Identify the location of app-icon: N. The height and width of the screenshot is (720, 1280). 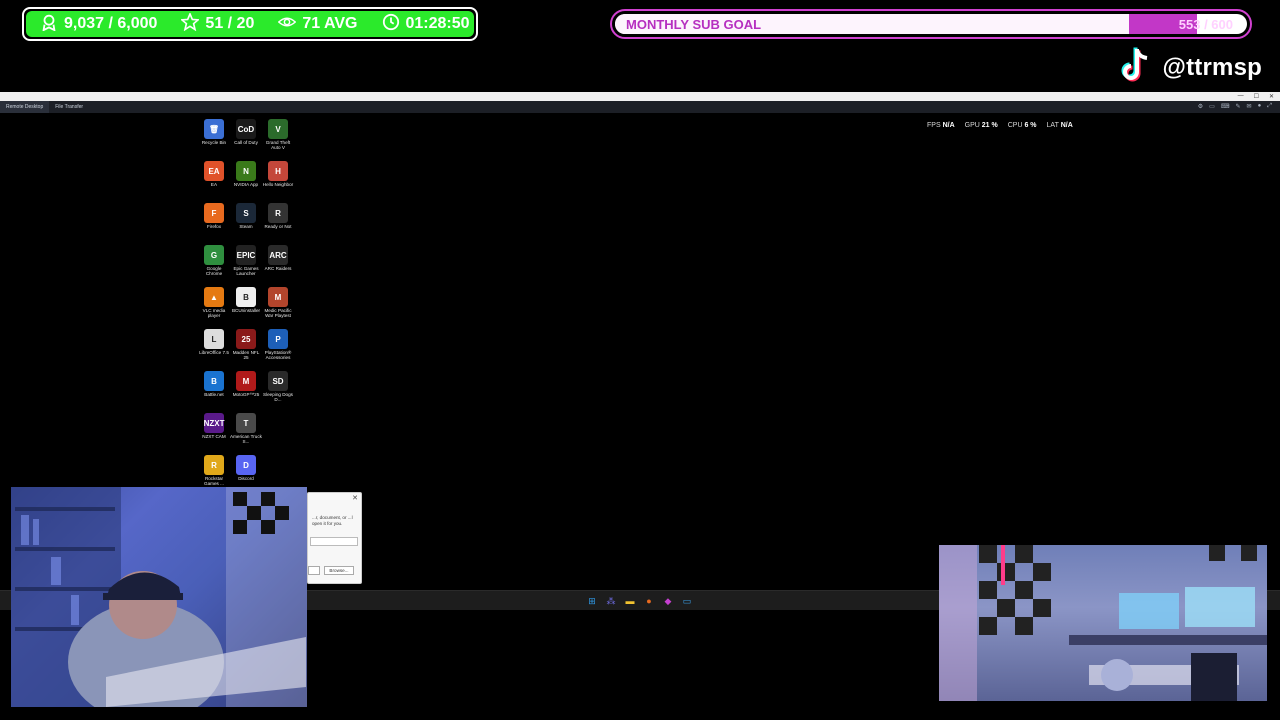
(246, 171).